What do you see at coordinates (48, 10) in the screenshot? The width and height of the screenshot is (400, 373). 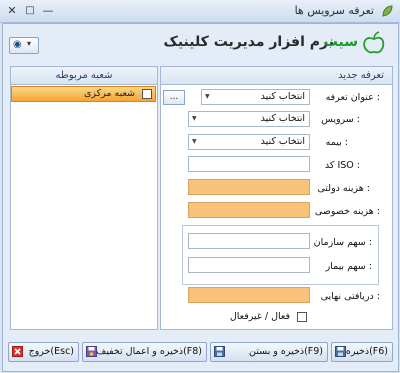 I see `minimize-button: —` at bounding box center [48, 10].